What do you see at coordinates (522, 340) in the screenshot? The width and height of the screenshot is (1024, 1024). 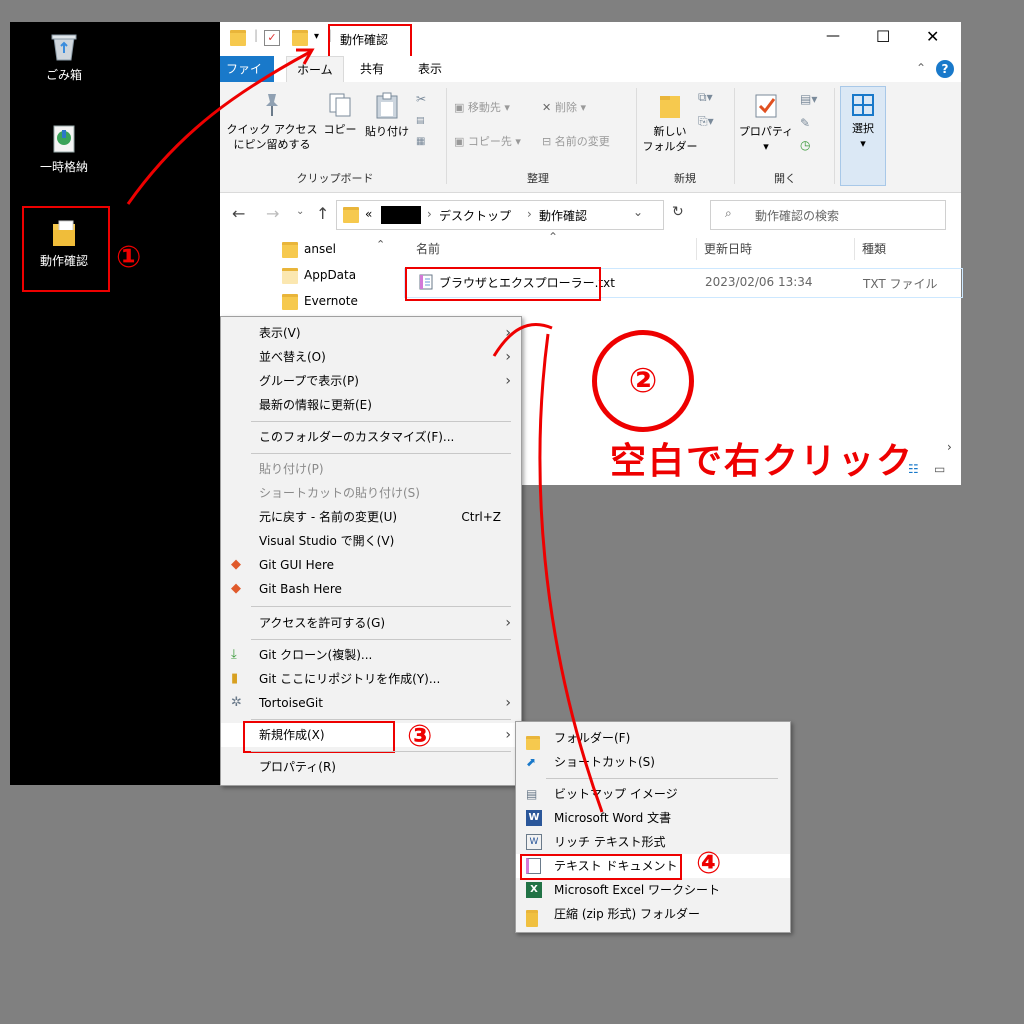 I see `arrowhead-blank` at bounding box center [522, 340].